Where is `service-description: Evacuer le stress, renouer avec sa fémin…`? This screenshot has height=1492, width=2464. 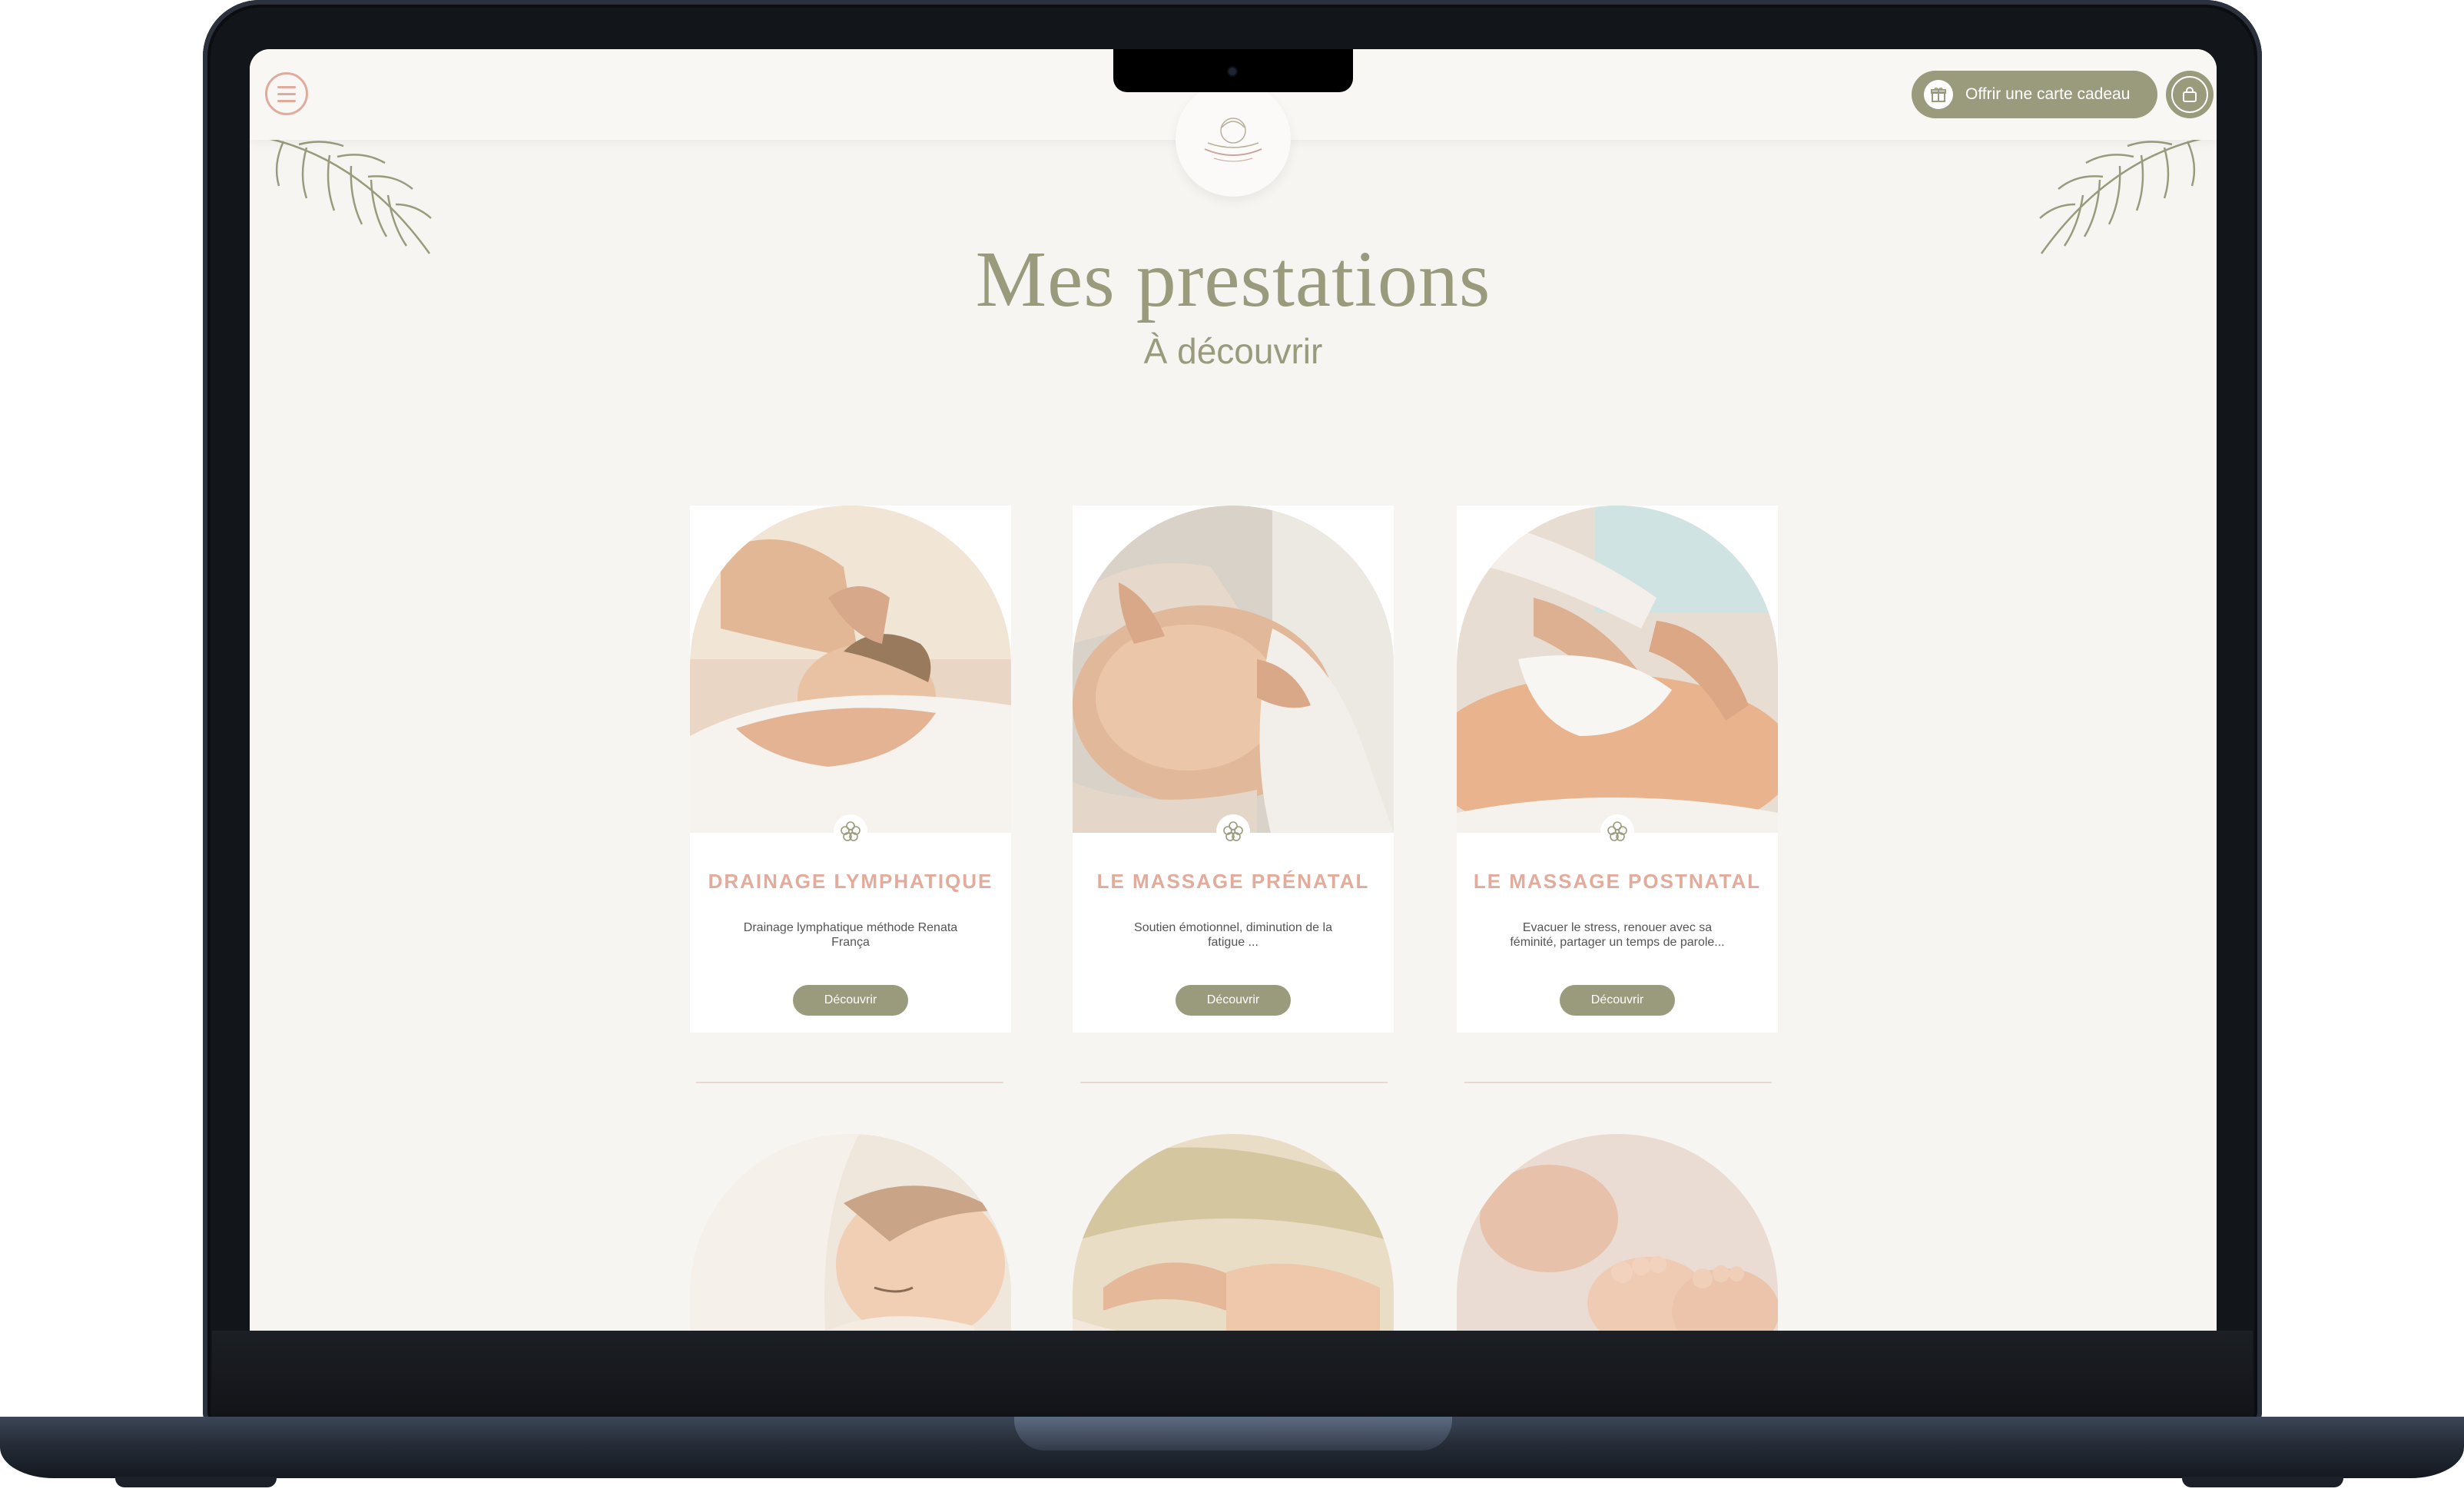 service-description: Evacuer le stress, renouer avec sa fémin… is located at coordinates (1618, 935).